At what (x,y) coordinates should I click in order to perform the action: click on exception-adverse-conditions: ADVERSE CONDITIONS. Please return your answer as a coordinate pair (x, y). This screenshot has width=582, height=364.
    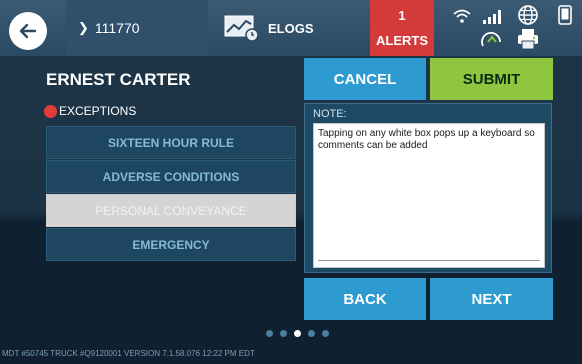
    Looking at the image, I should click on (171, 176).